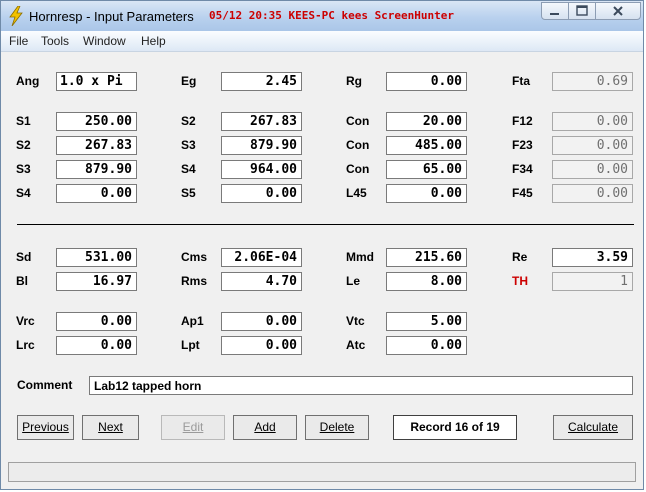 This screenshot has height=492, width=646. What do you see at coordinates (354, 81) in the screenshot?
I see `label-rg: Rg` at bounding box center [354, 81].